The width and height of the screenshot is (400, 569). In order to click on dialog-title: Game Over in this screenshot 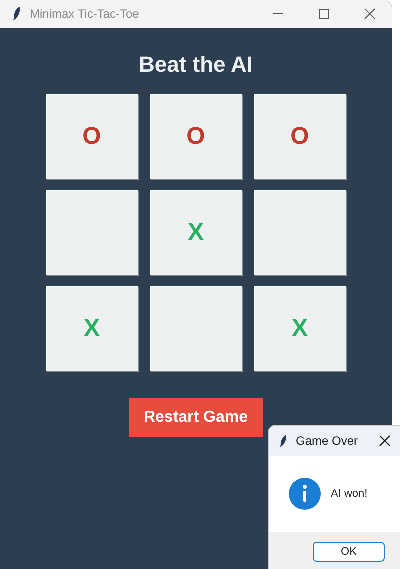, I will do `click(327, 441)`.